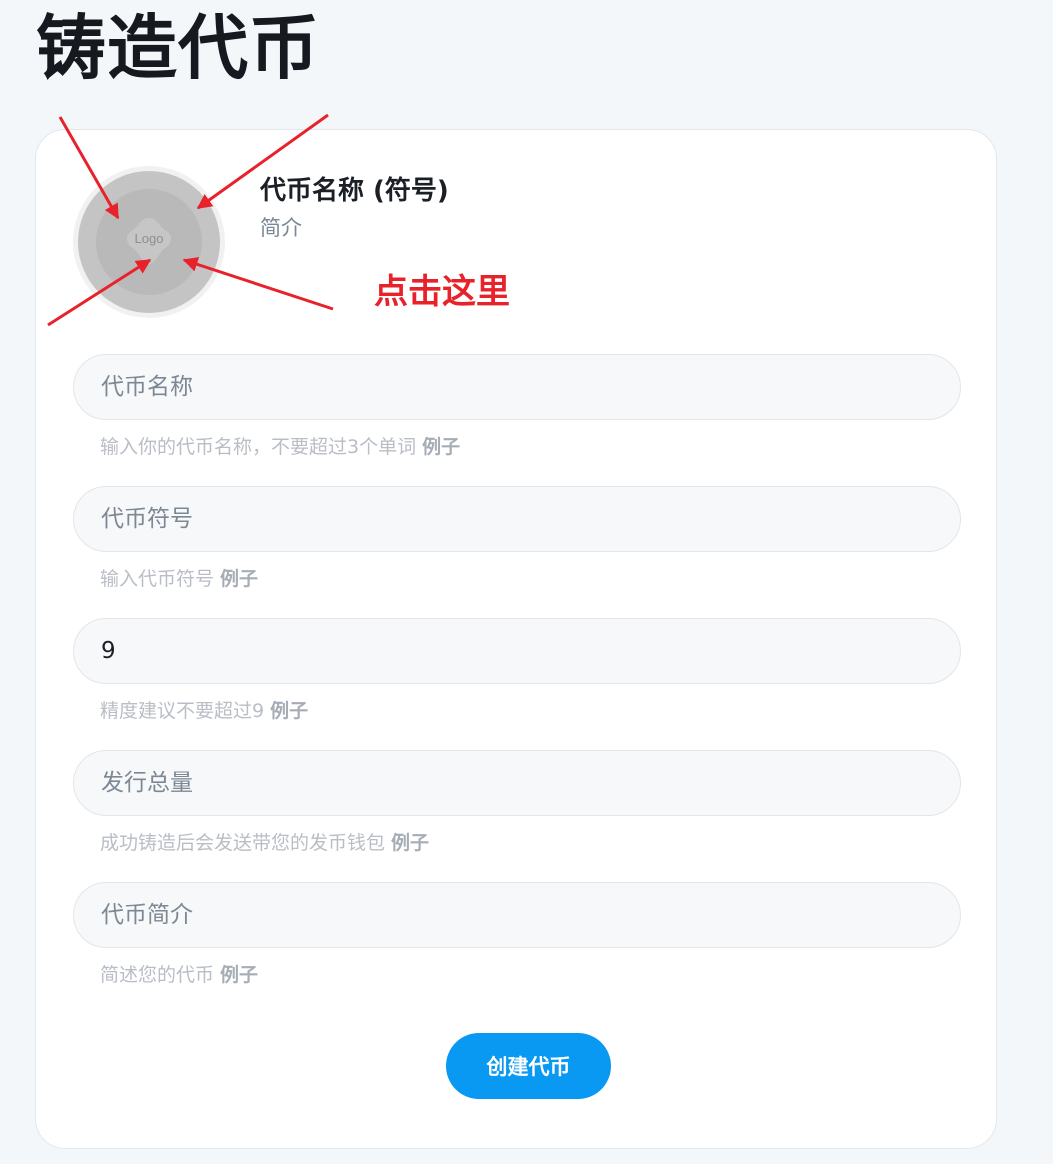  What do you see at coordinates (517, 651) in the screenshot?
I see `token-decimals-input` at bounding box center [517, 651].